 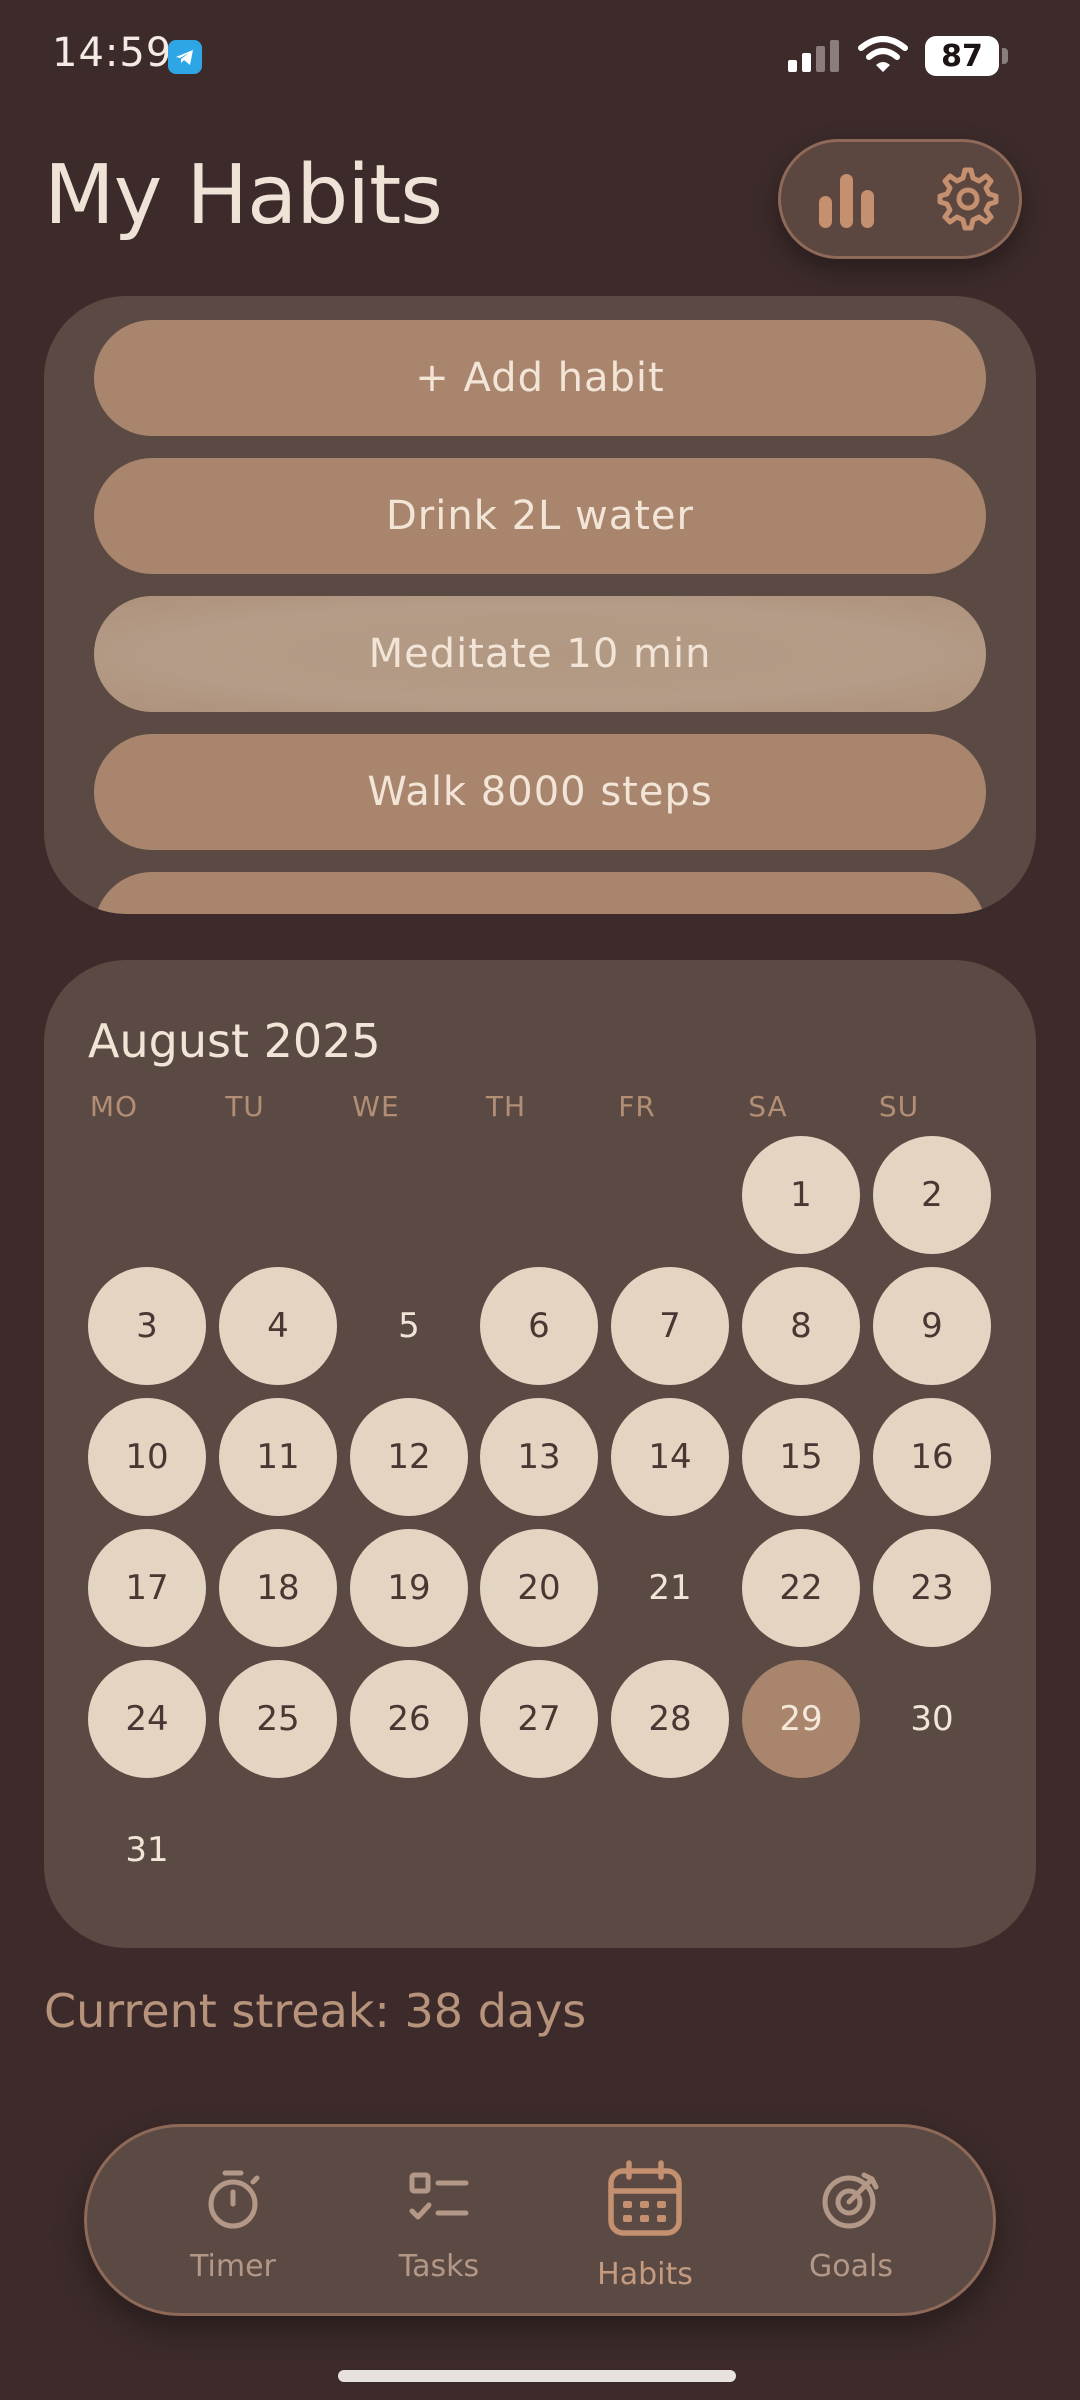 What do you see at coordinates (850, 2200) in the screenshot?
I see `target-icon` at bounding box center [850, 2200].